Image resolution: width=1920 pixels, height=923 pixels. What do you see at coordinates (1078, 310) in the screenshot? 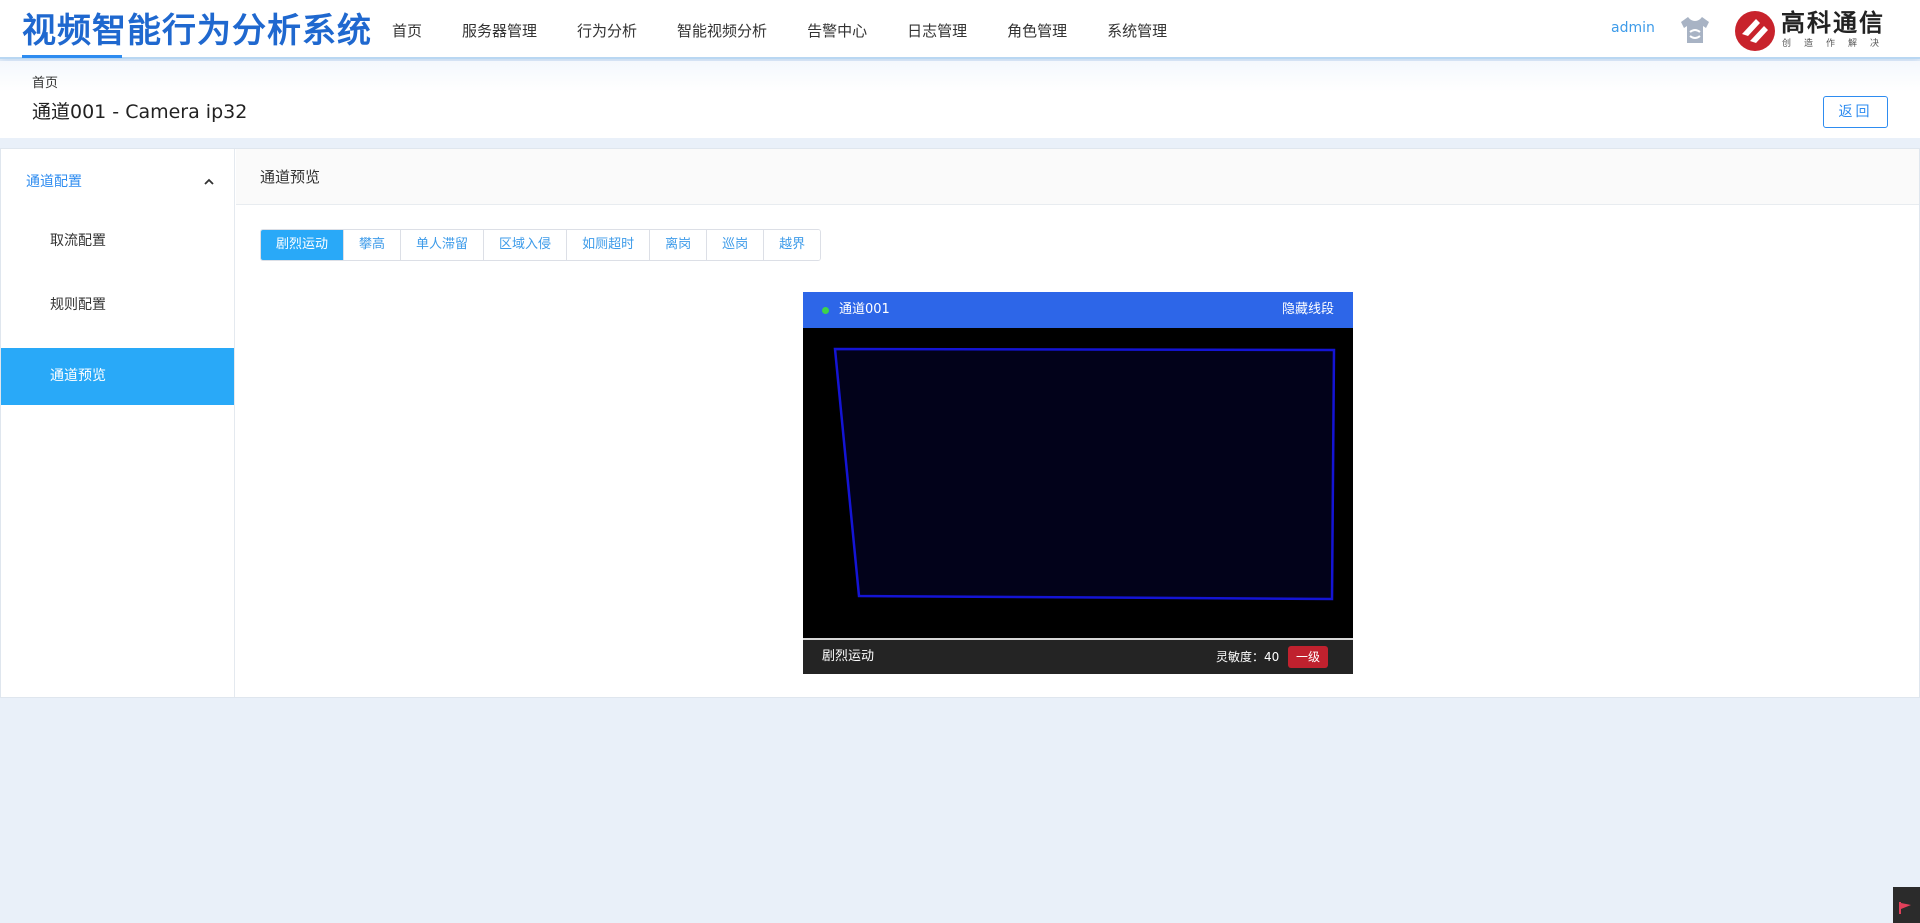
I see `video-header: 通道001 隐藏线段` at bounding box center [1078, 310].